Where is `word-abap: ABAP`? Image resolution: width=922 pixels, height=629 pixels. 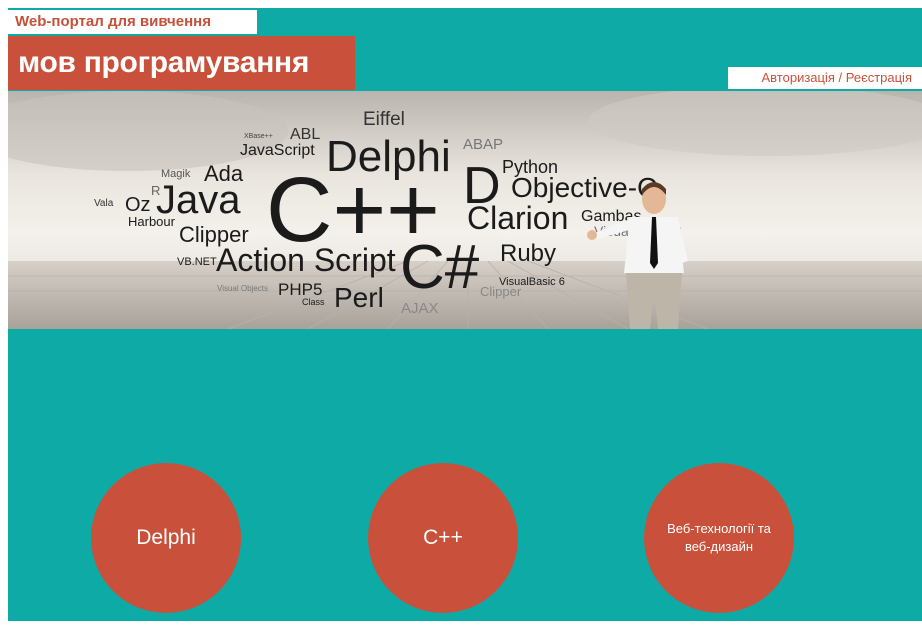 word-abap: ABAP is located at coordinates (483, 144).